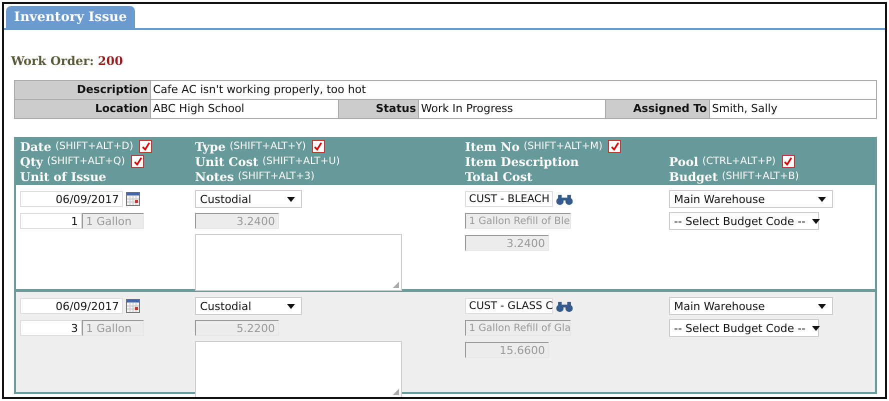 This screenshot has width=889, height=401. What do you see at coordinates (86, 161) in the screenshot?
I see `shortcut-hint: (SHIFT+ALT+Q)` at bounding box center [86, 161].